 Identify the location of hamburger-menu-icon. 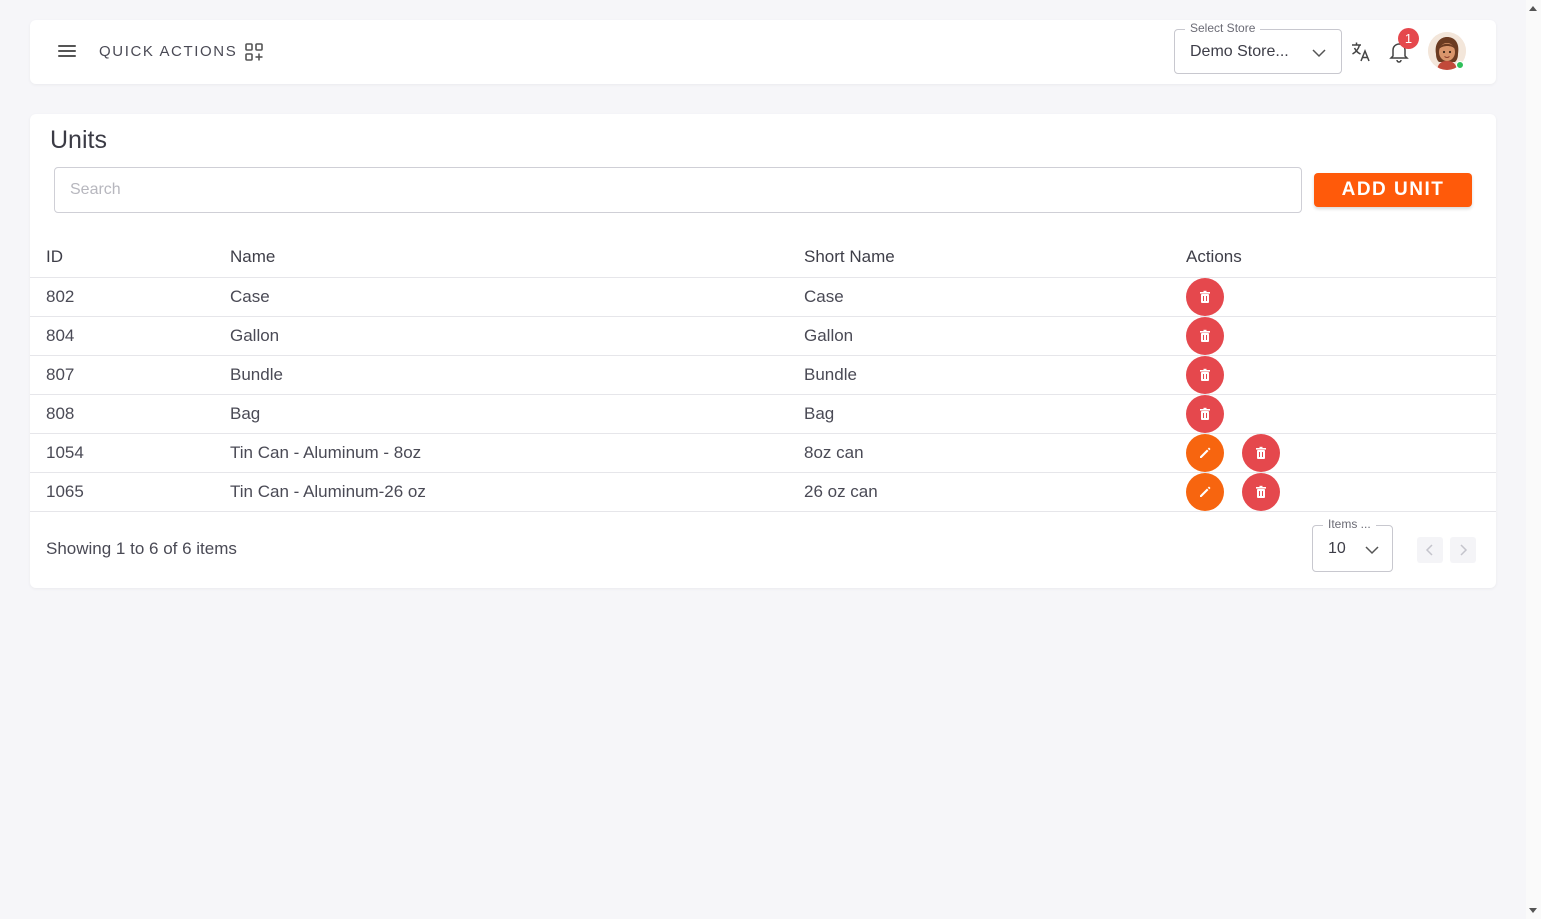
(67, 52).